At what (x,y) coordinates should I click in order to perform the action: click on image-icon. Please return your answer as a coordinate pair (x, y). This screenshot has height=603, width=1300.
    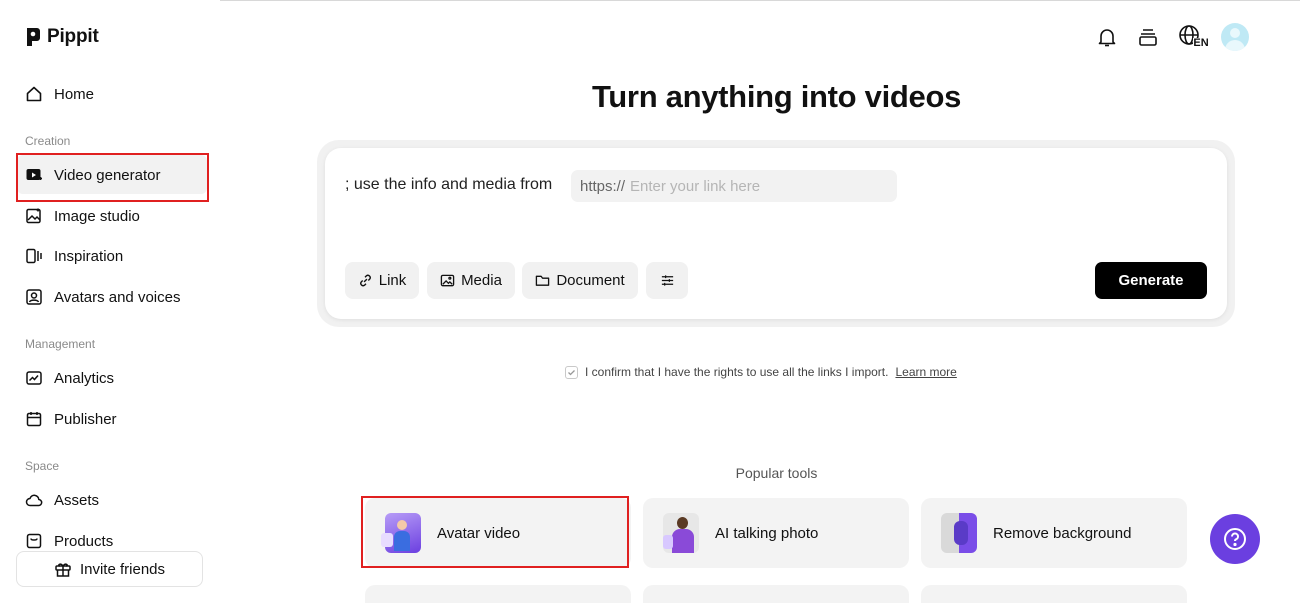
    Looking at the image, I should click on (447, 280).